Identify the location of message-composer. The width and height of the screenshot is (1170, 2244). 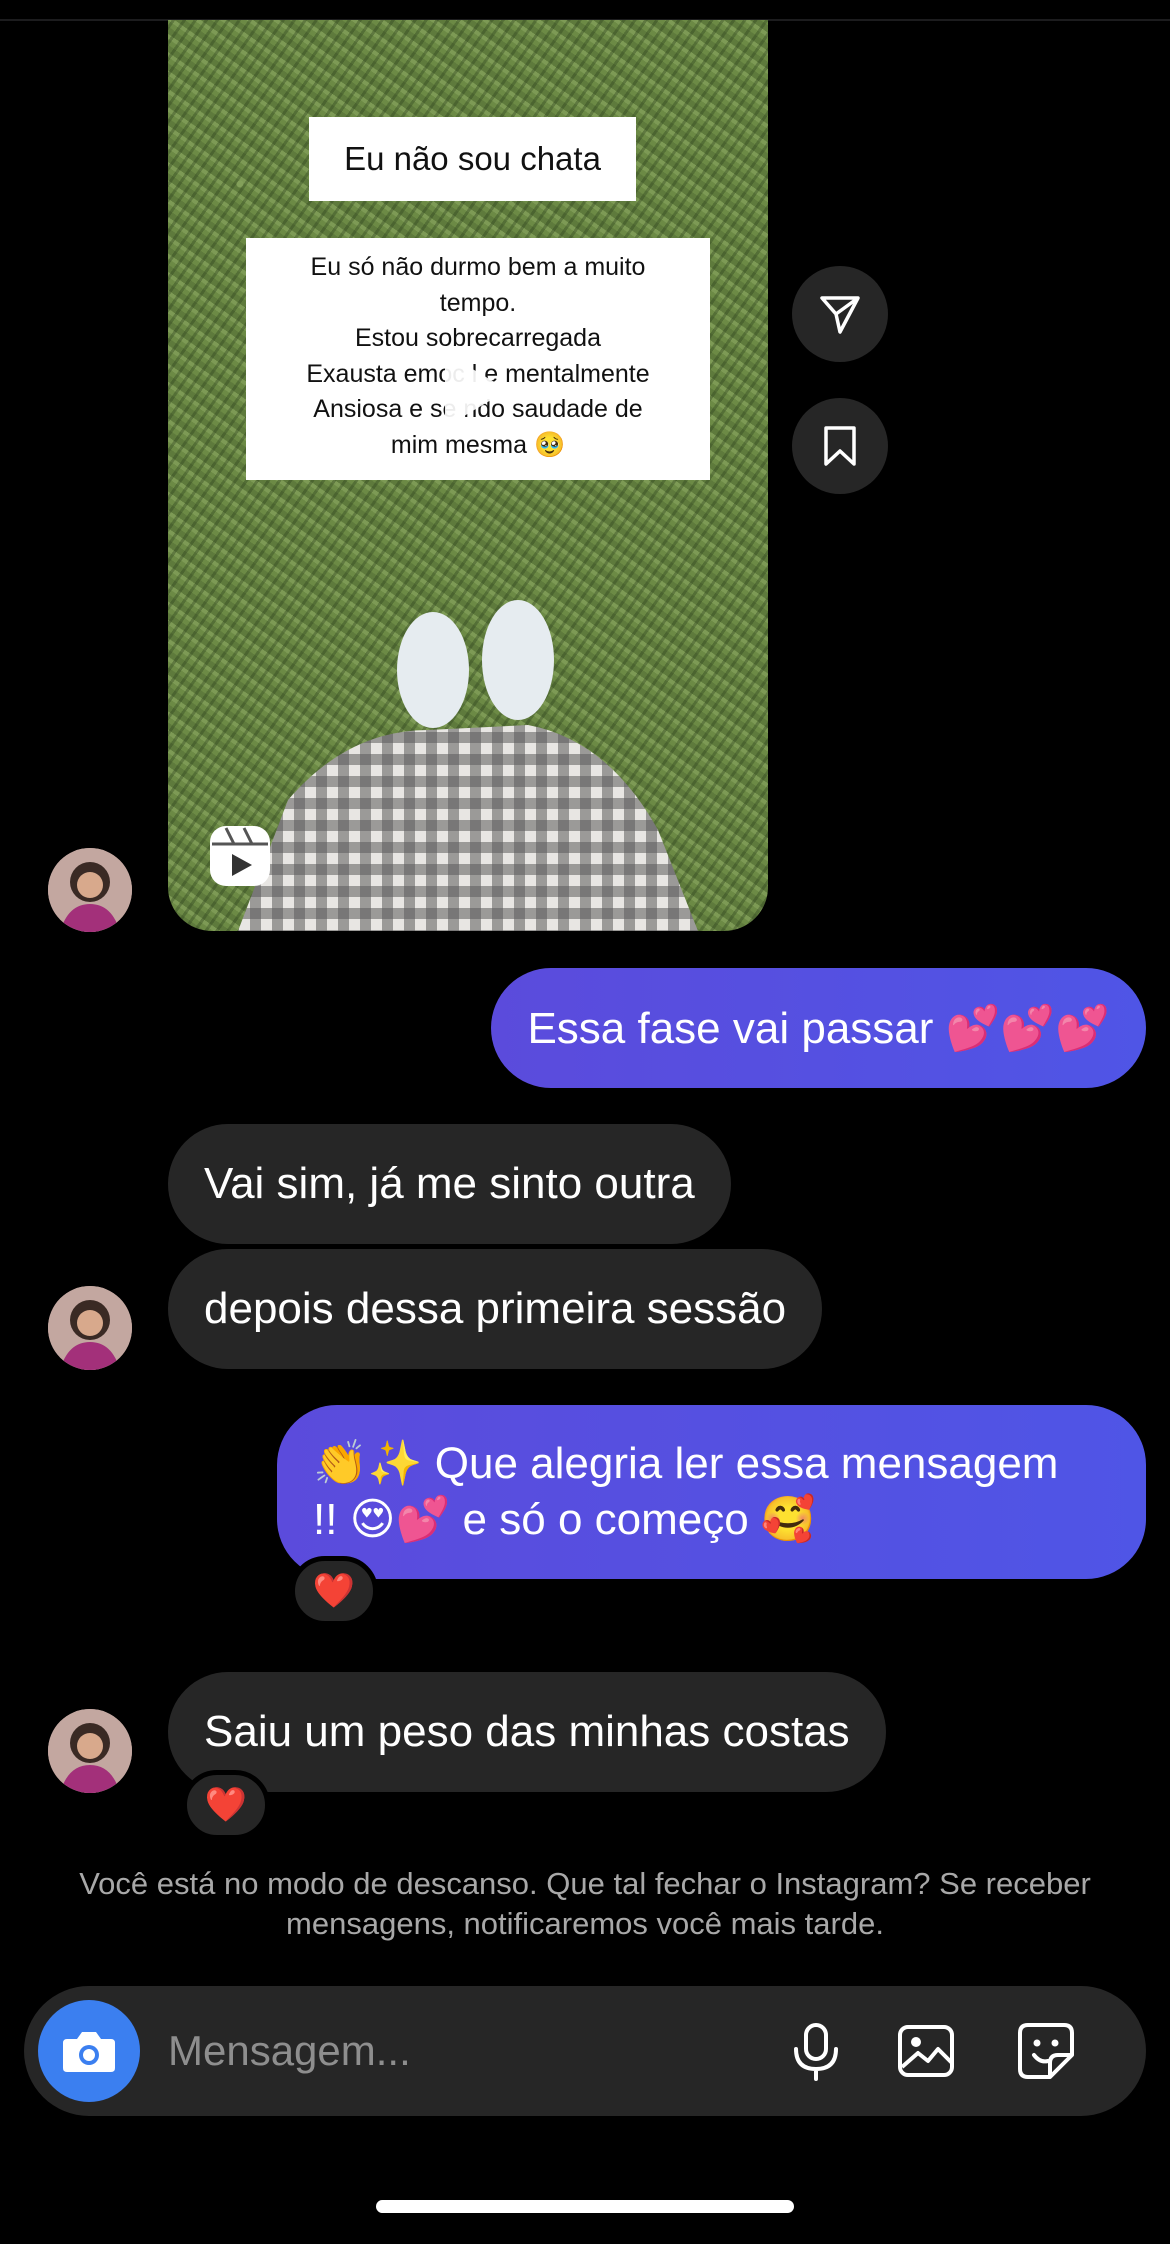
(585, 2051).